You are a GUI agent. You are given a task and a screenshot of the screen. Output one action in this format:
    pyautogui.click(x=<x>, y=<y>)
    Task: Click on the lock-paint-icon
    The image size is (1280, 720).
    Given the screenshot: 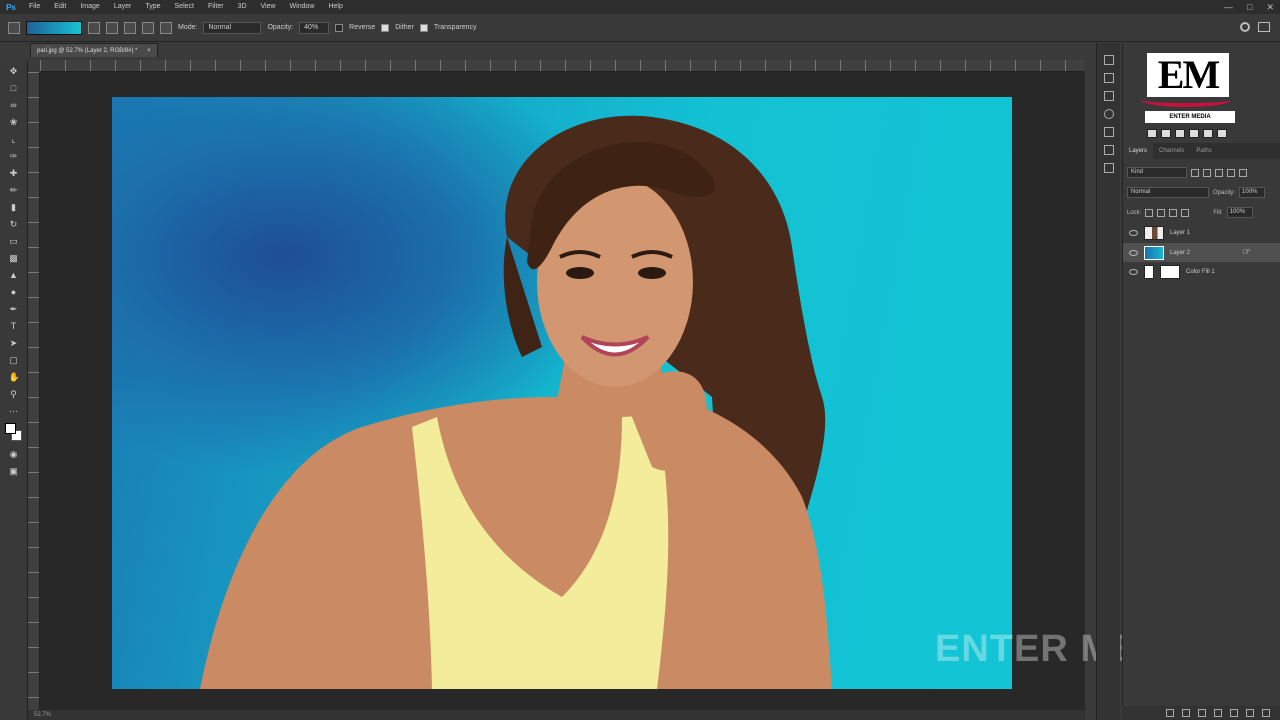 What is the action you would take?
    pyautogui.click(x=1161, y=212)
    